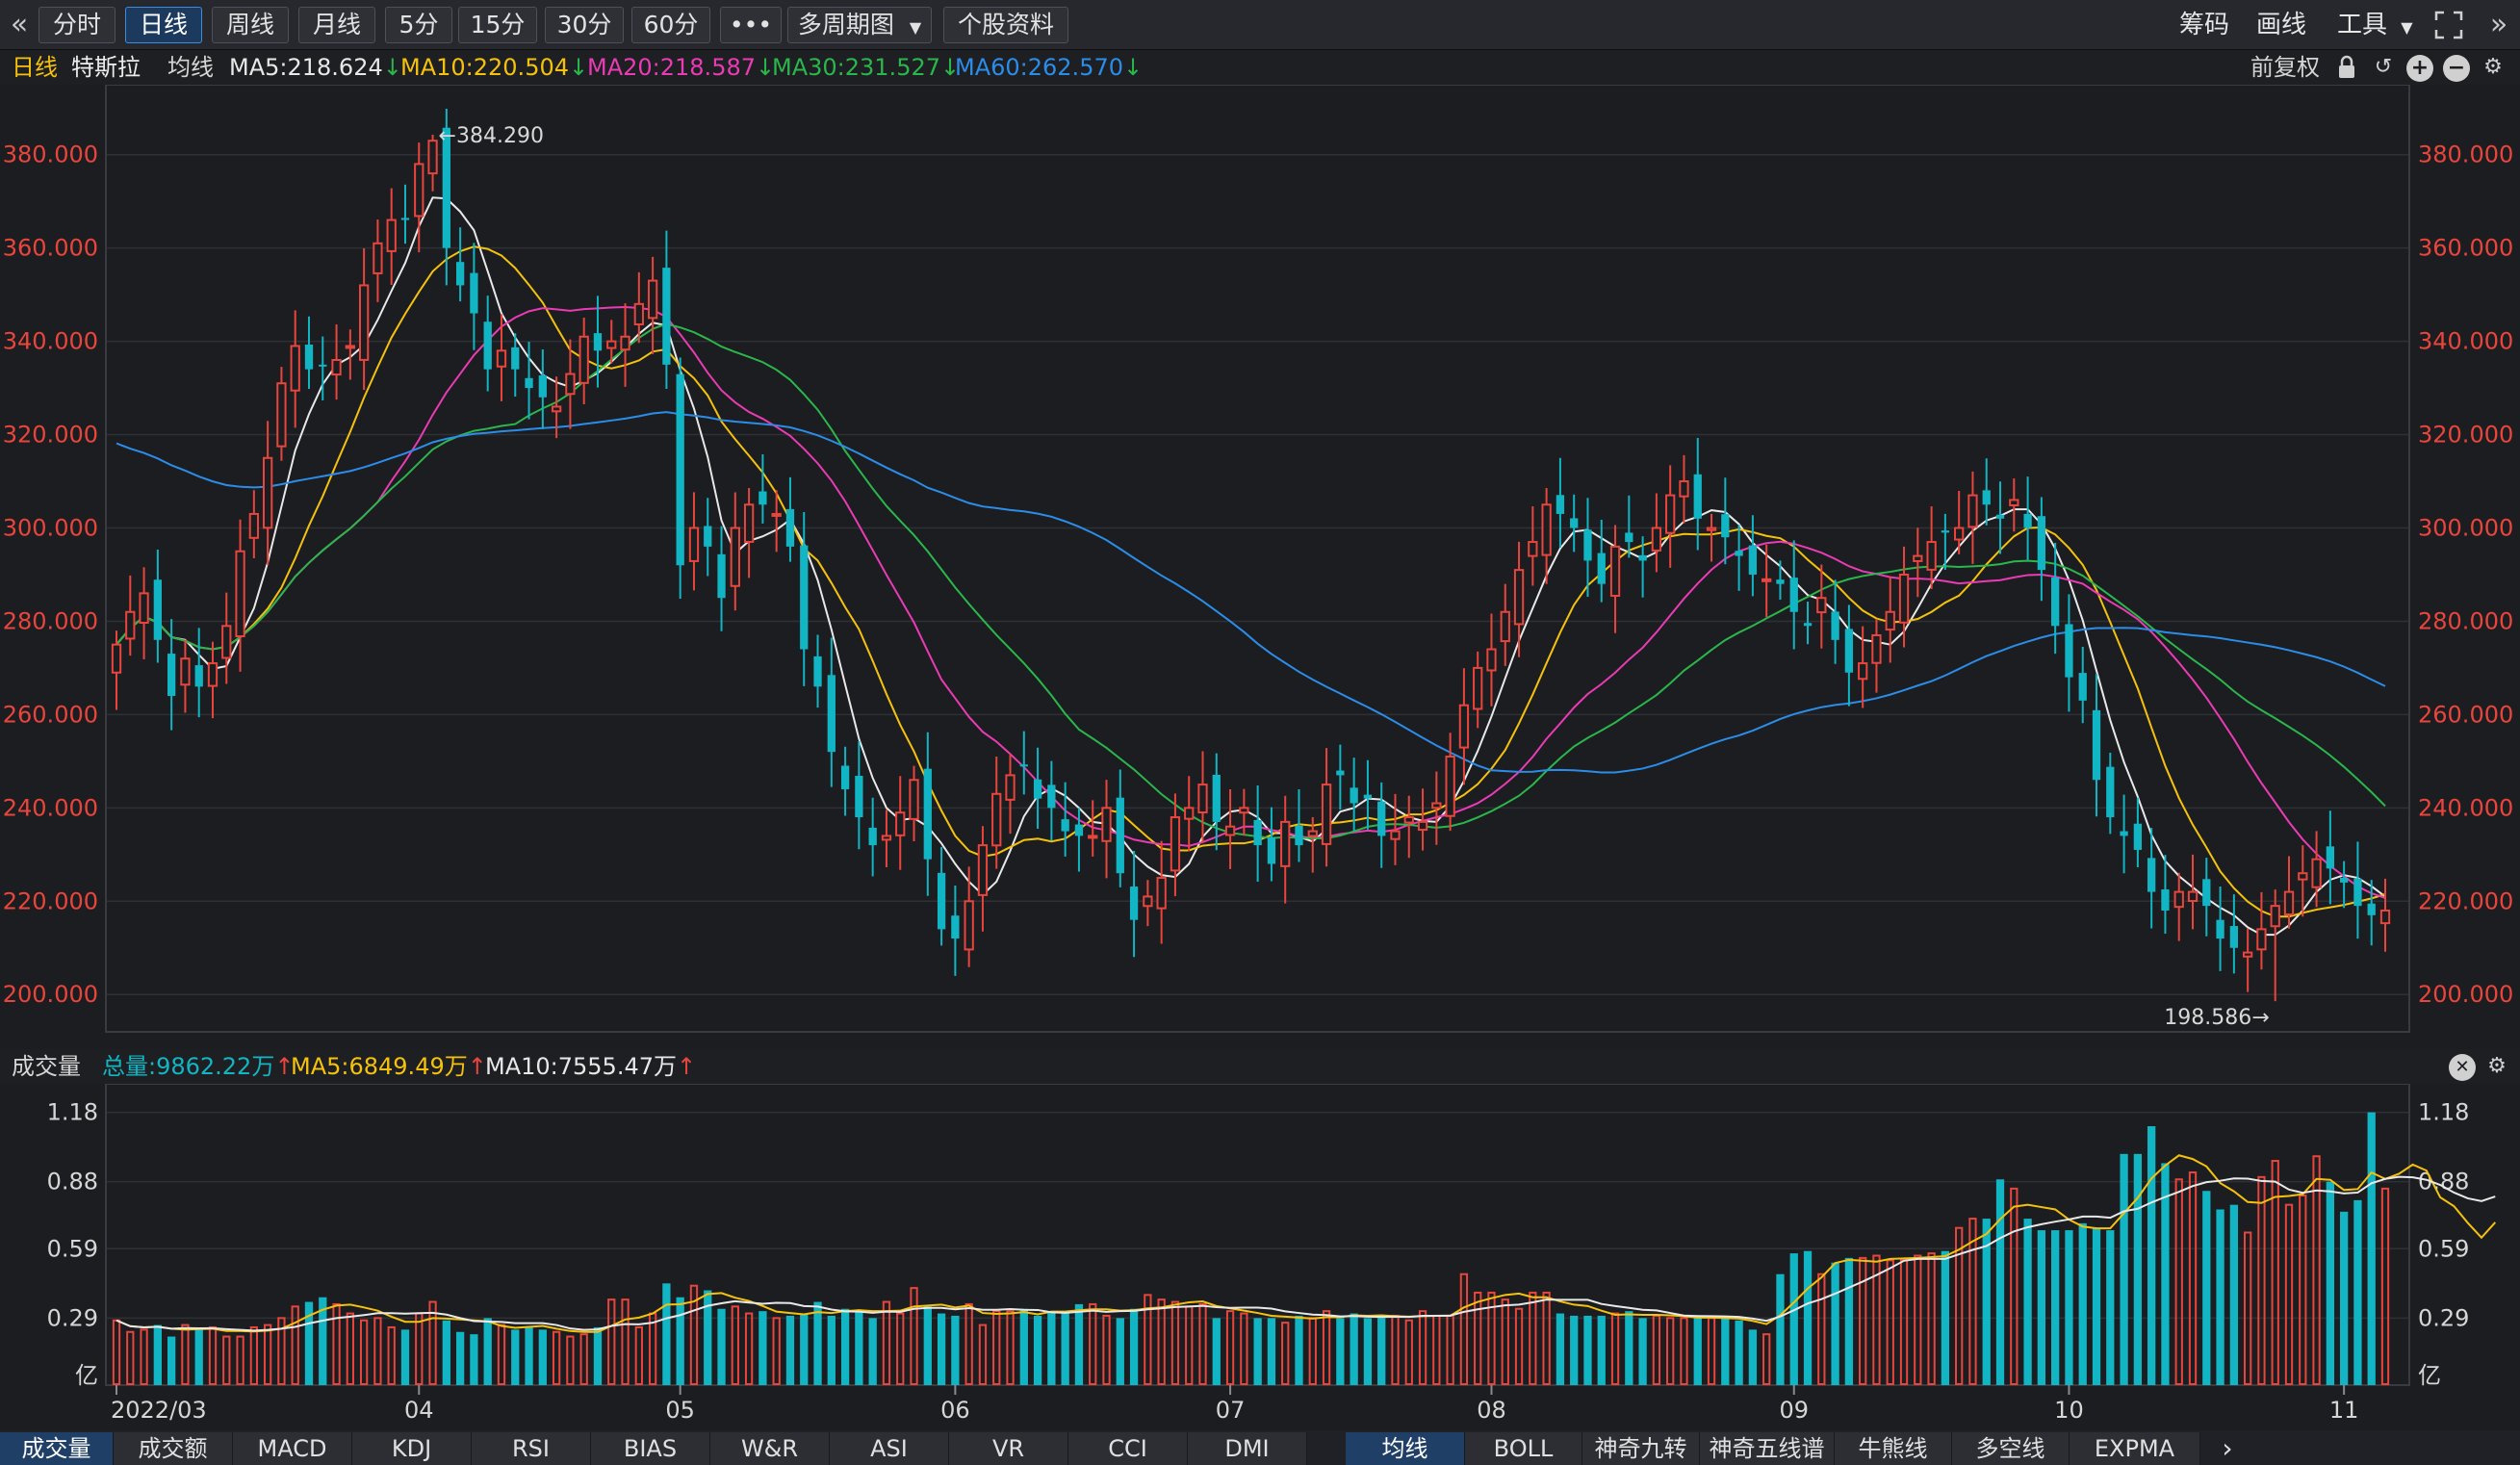 Image resolution: width=2520 pixels, height=1465 pixels. What do you see at coordinates (2384, 69) in the screenshot?
I see `undo-icon: ↺` at bounding box center [2384, 69].